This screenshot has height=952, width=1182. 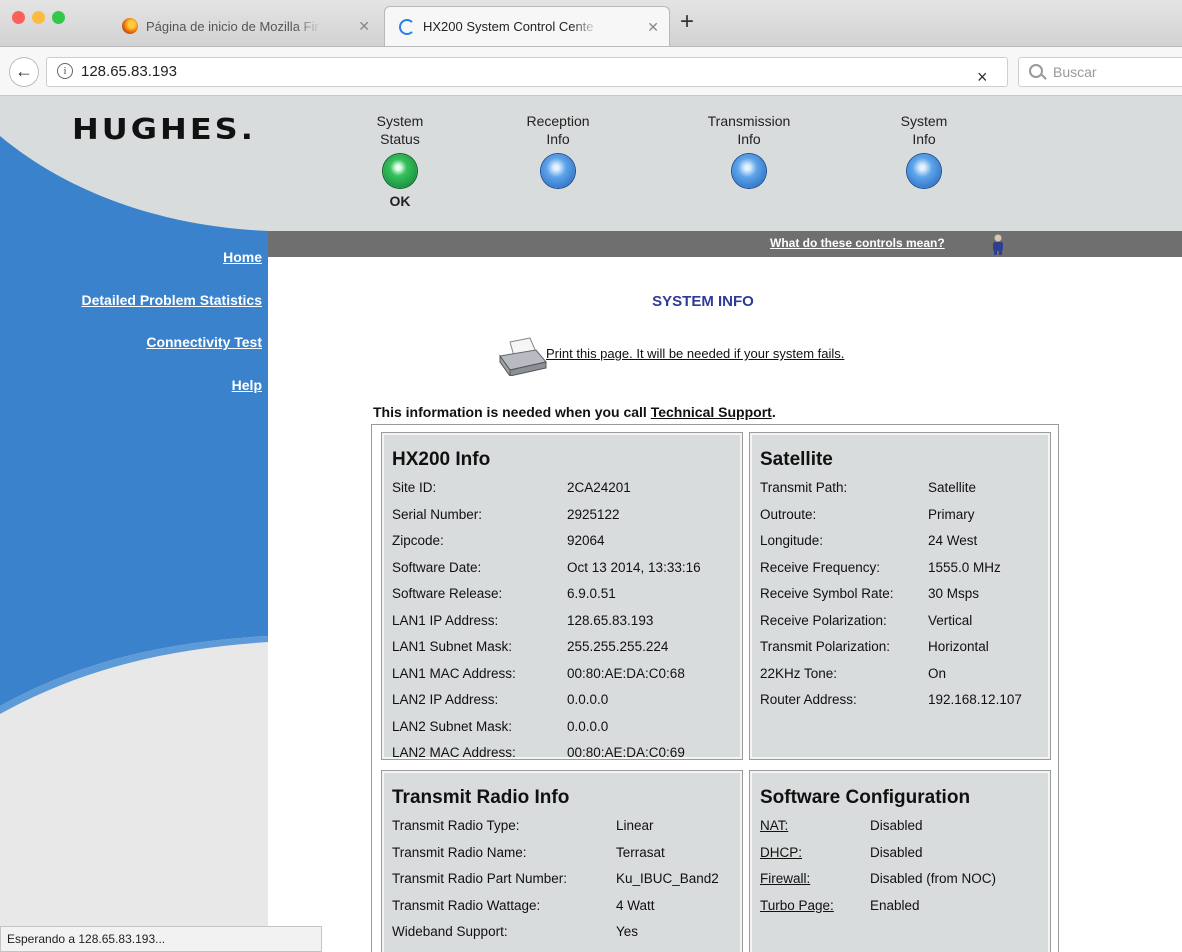 I want to click on info-row-value: 0.0.0.0, so click(x=588, y=699).